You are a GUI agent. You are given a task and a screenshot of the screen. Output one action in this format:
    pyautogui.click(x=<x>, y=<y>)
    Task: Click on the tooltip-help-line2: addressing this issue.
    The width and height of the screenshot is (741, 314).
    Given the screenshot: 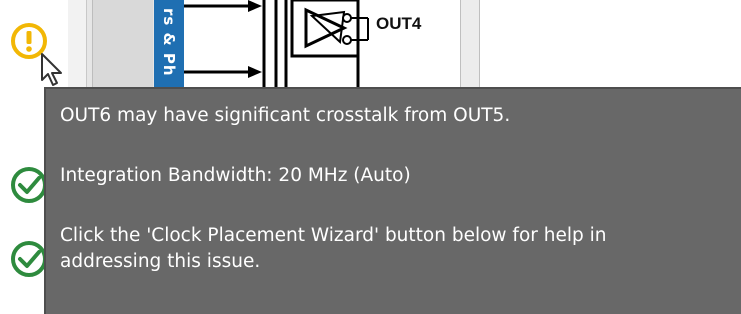 What is the action you would take?
    pyautogui.click(x=160, y=261)
    